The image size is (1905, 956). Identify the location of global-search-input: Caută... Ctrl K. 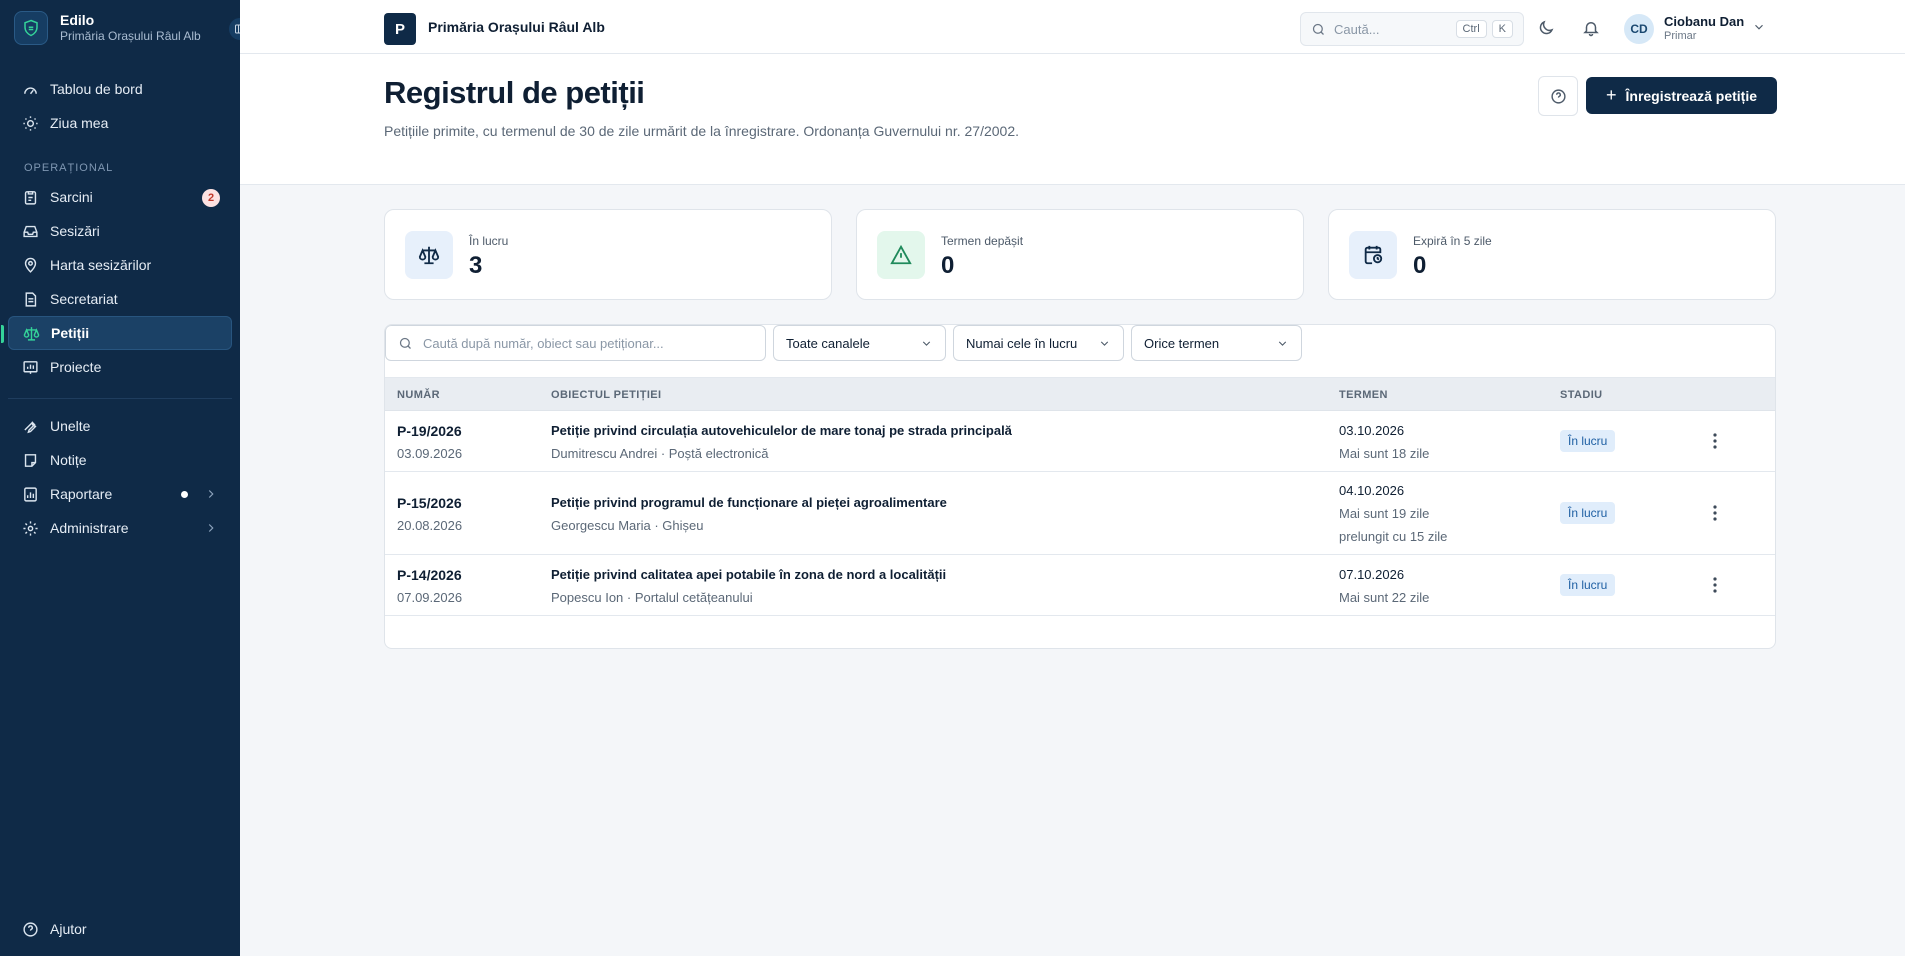
(1412, 29).